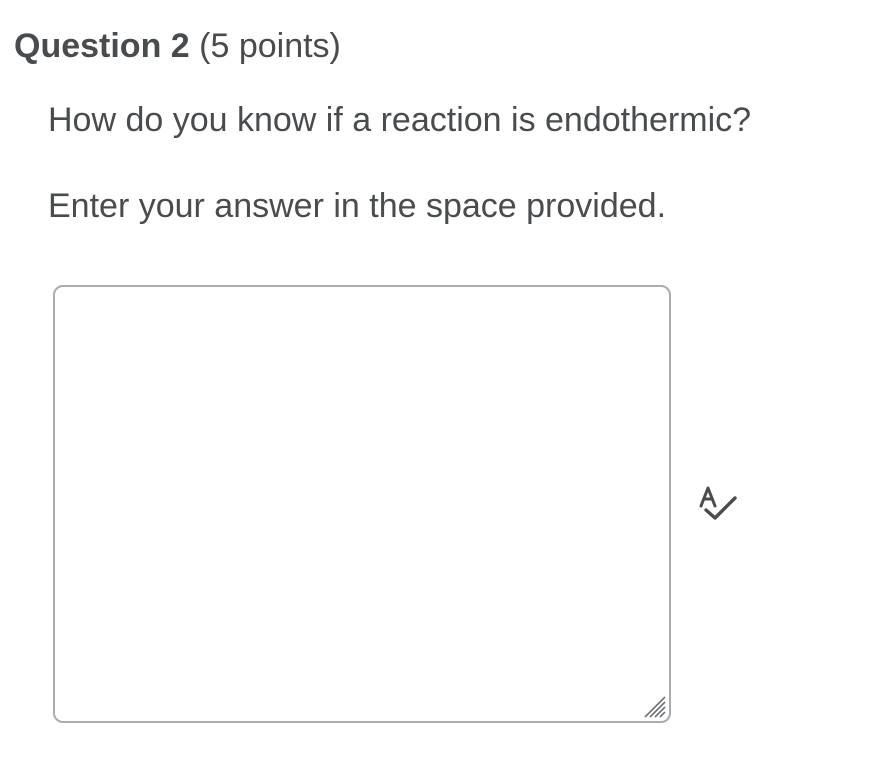  I want to click on question-title: Question 2, so click(102, 46).